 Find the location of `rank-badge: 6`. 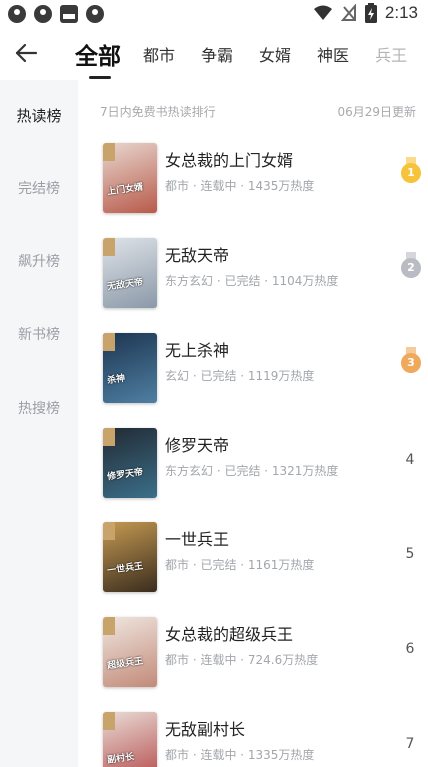

rank-badge: 6 is located at coordinates (410, 649).